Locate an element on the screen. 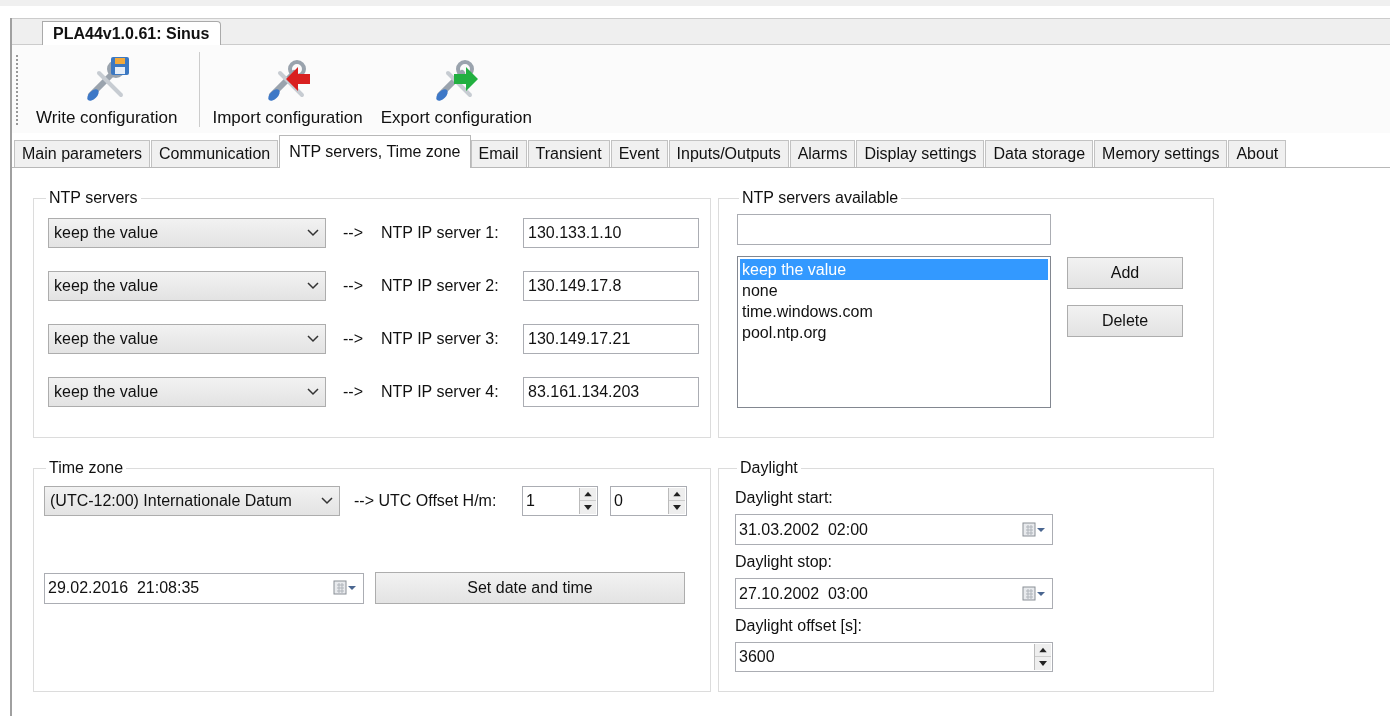 This screenshot has height=716, width=1390. tab: Display settings is located at coordinates (920, 153).